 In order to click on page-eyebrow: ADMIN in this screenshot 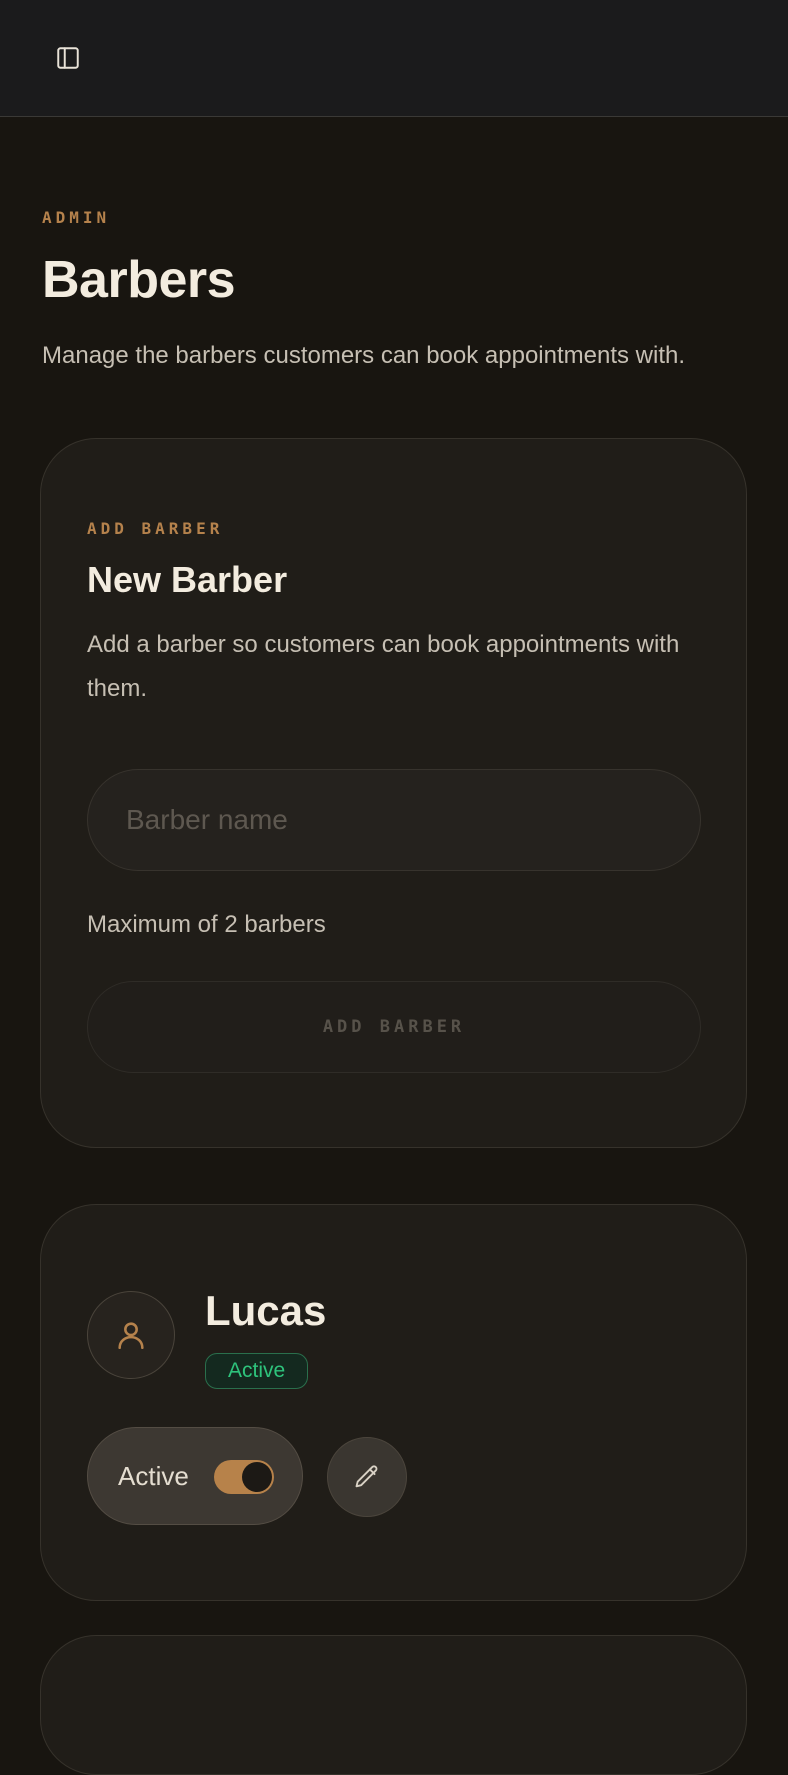, I will do `click(76, 217)`.